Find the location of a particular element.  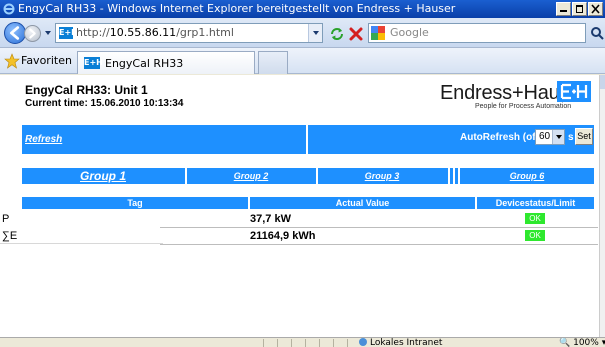

zoom-level-label: 100% is located at coordinates (586, 342).